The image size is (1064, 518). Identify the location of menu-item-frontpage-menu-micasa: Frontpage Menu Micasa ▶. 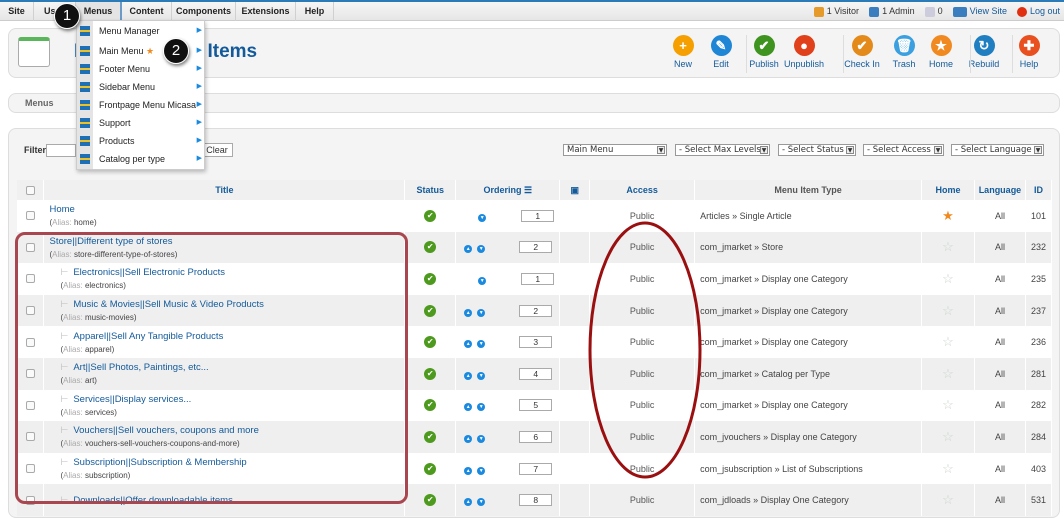
(141, 105).